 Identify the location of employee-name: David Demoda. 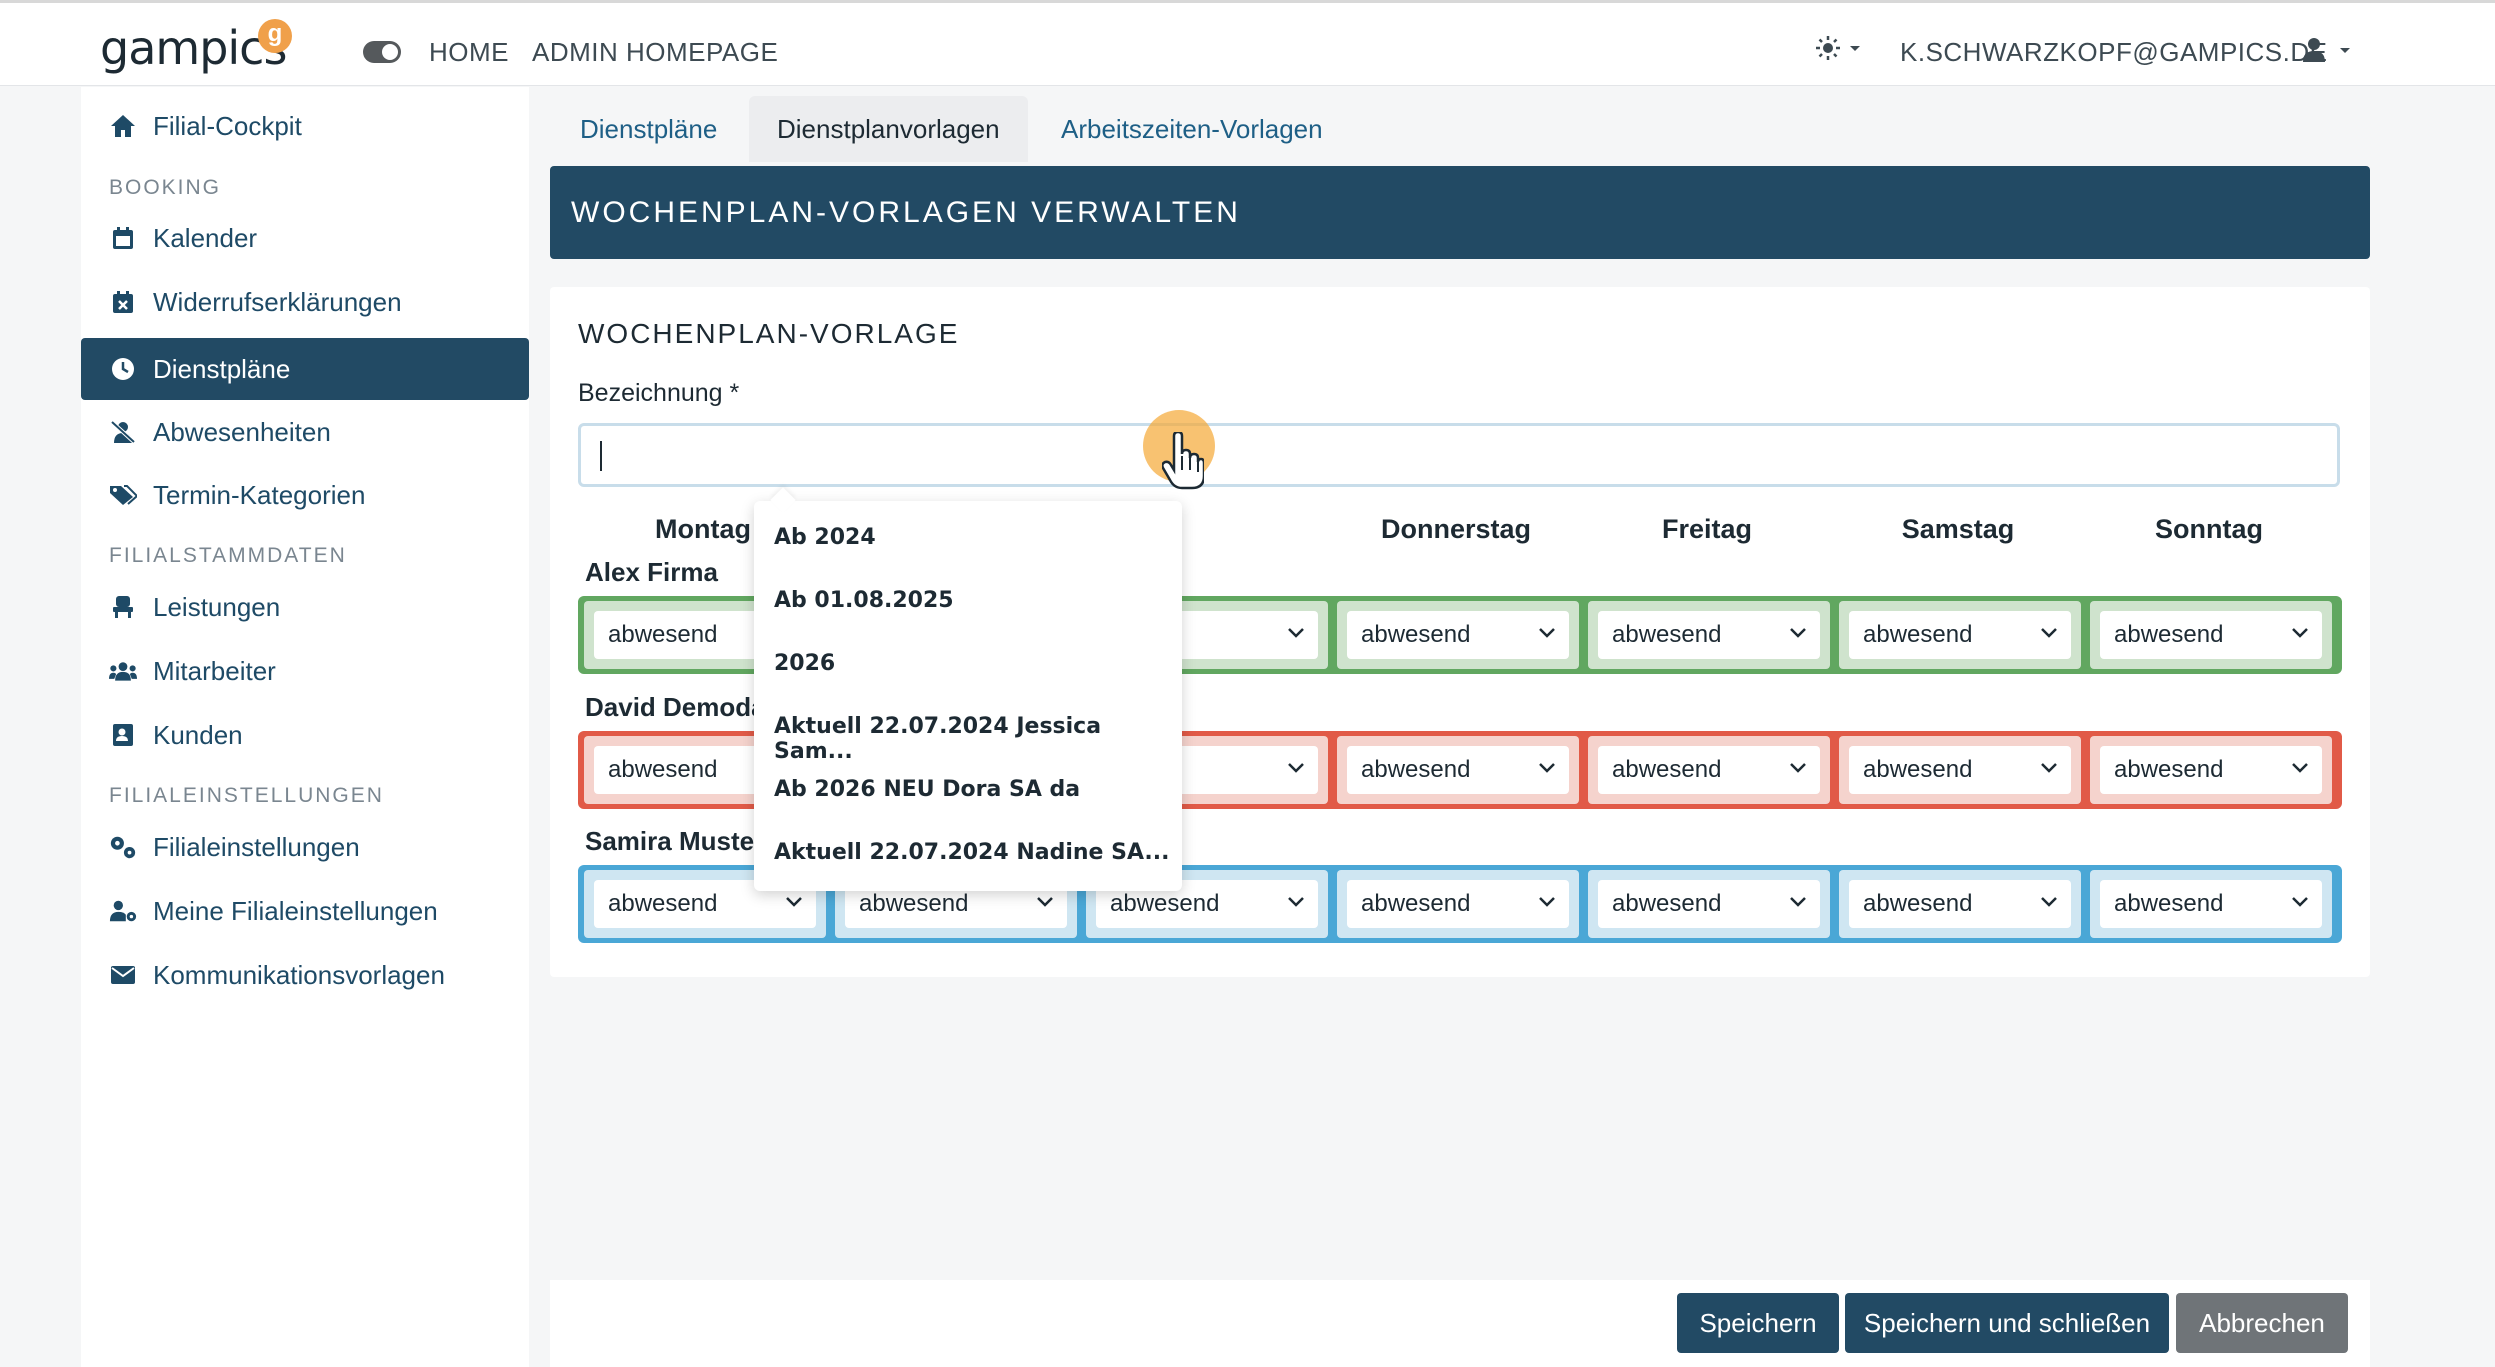
(675, 707).